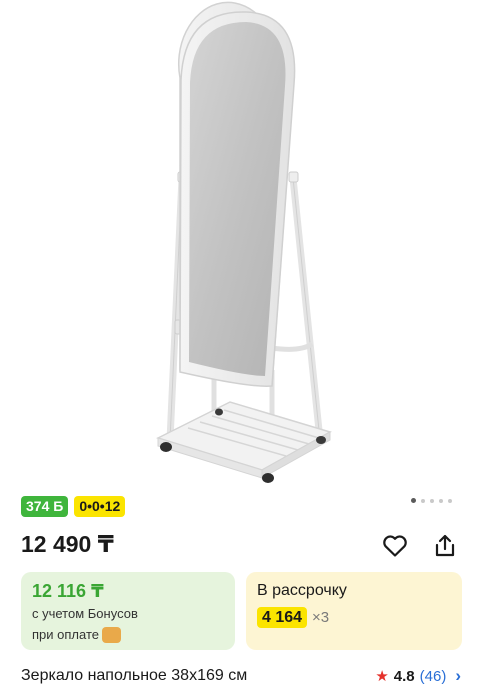 Image resolution: width=482 pixels, height=700 pixels. Describe the element at coordinates (100, 506) in the screenshot. I see `installment-badge: 0•0•12` at that location.